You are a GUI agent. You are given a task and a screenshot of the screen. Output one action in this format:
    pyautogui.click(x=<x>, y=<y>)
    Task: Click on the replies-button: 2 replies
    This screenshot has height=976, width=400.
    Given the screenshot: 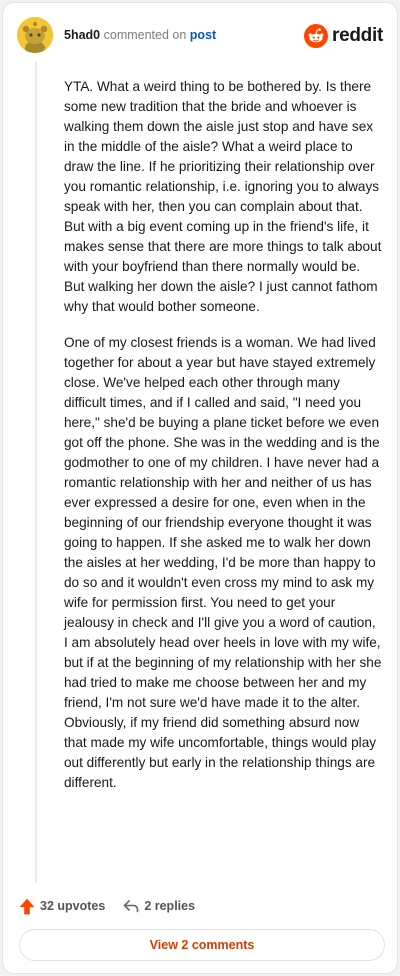 What is the action you would take?
    pyautogui.click(x=159, y=906)
    